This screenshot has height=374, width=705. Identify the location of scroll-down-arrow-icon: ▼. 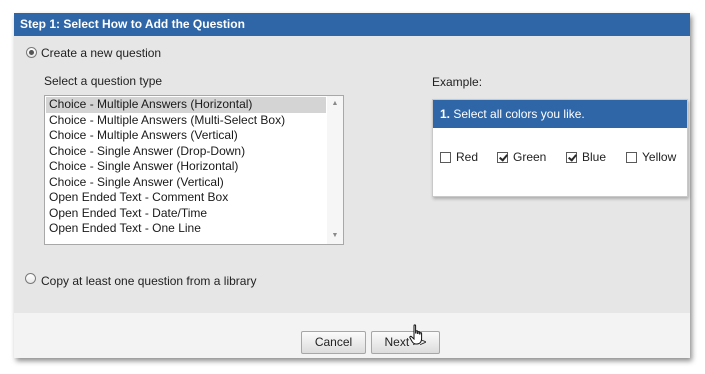
(335, 236).